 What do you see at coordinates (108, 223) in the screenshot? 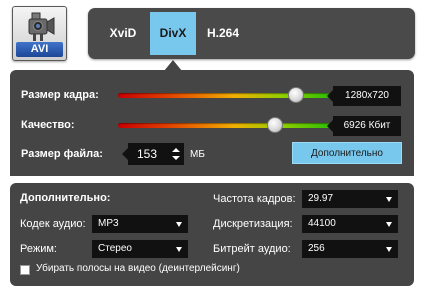
I see `audio-codec-value: MP3` at bounding box center [108, 223].